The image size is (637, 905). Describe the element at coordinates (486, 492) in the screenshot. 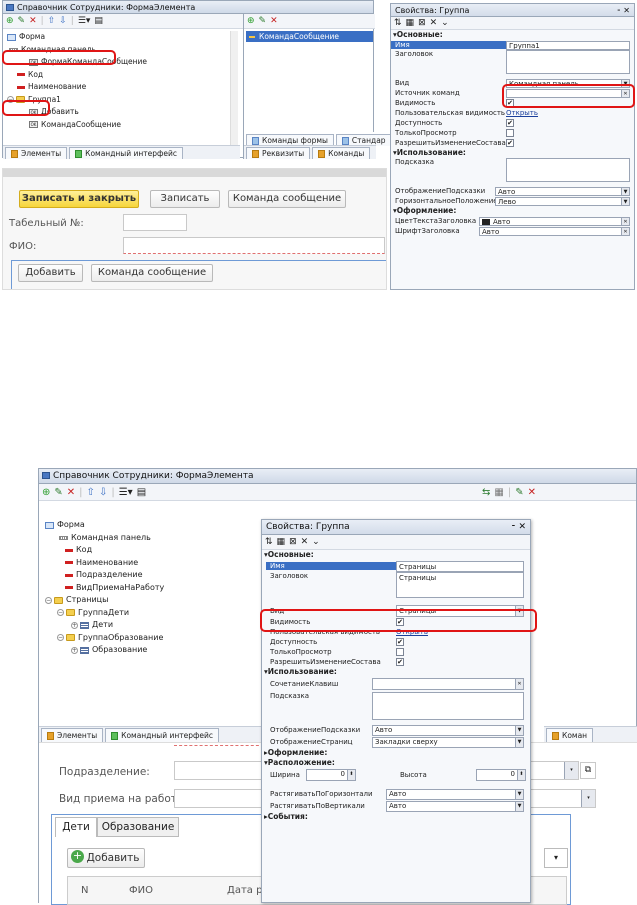

I see `link-icon: ⇆` at that location.